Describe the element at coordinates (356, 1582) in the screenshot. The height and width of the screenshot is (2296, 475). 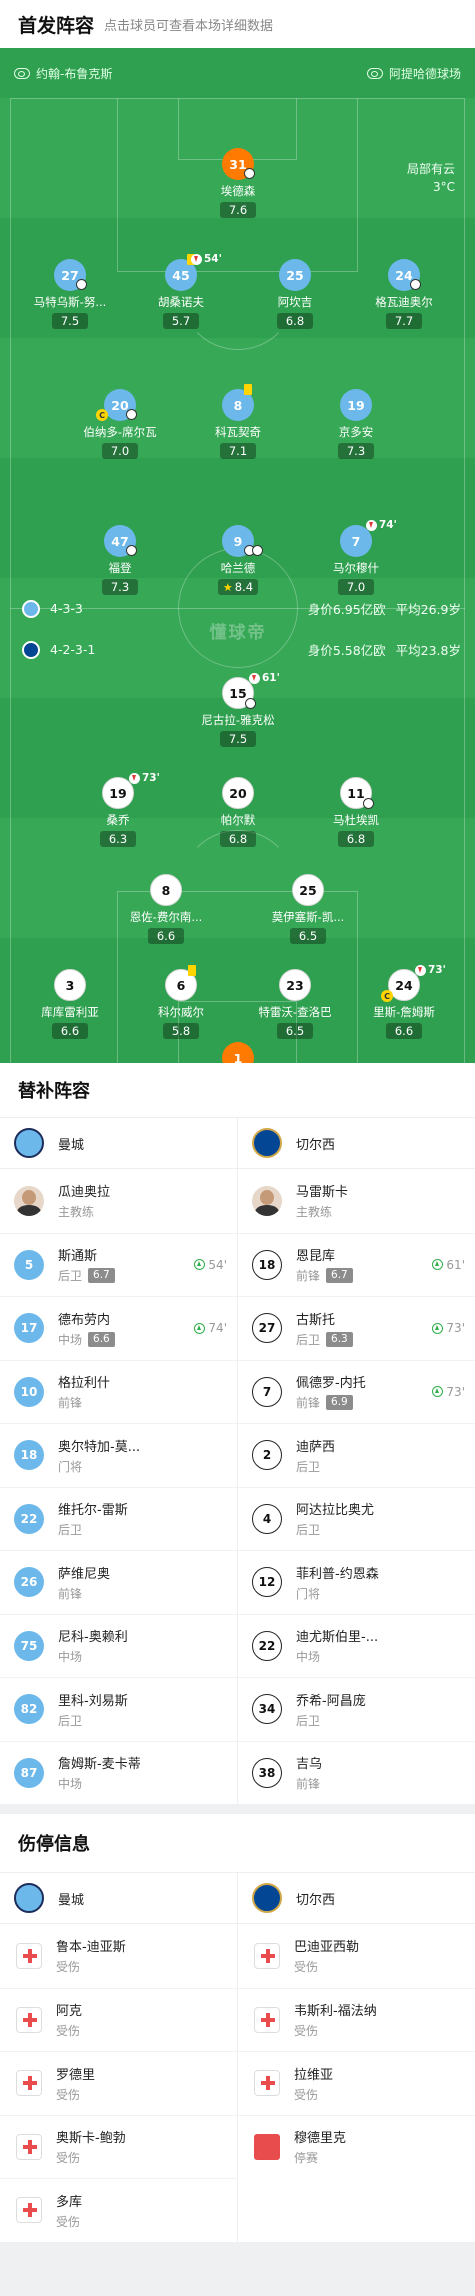
I see `sub-row: 12 菲利普-约恩森 门将` at that location.